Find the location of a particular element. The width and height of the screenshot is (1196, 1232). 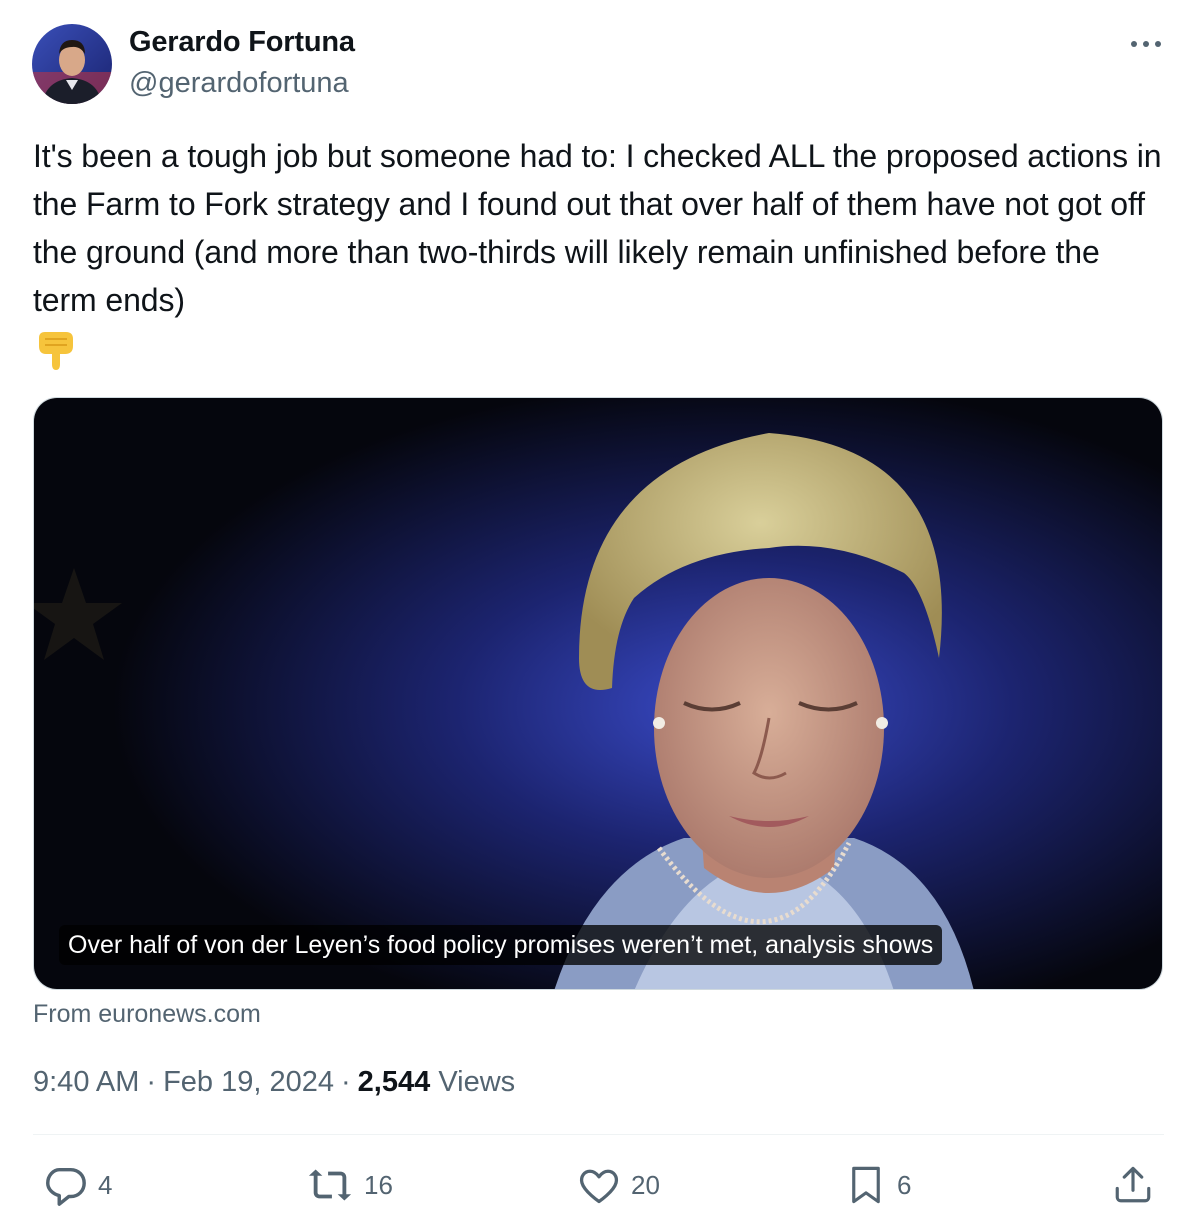

backhand-index-pointing-down-icon is located at coordinates (56, 351).